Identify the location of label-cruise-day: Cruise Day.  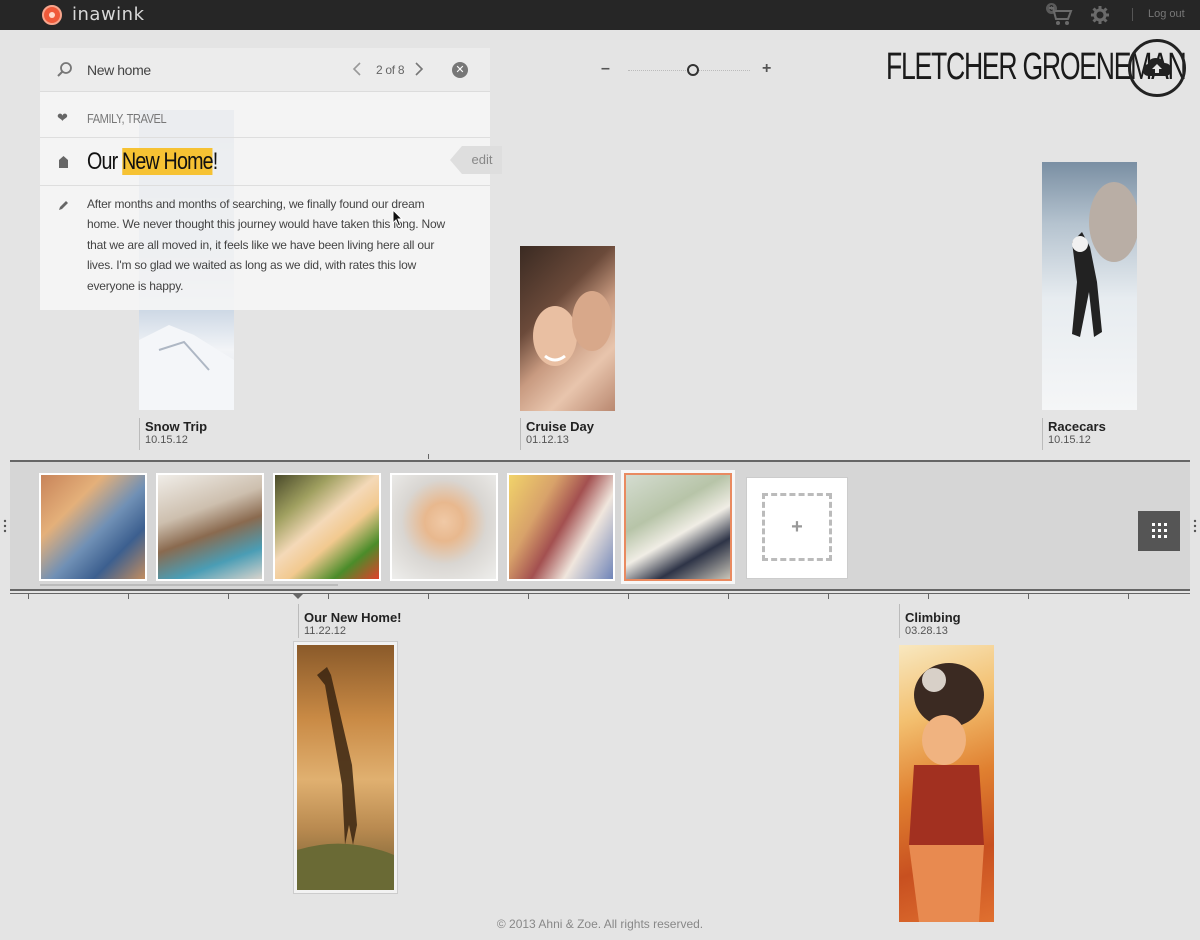
(560, 426).